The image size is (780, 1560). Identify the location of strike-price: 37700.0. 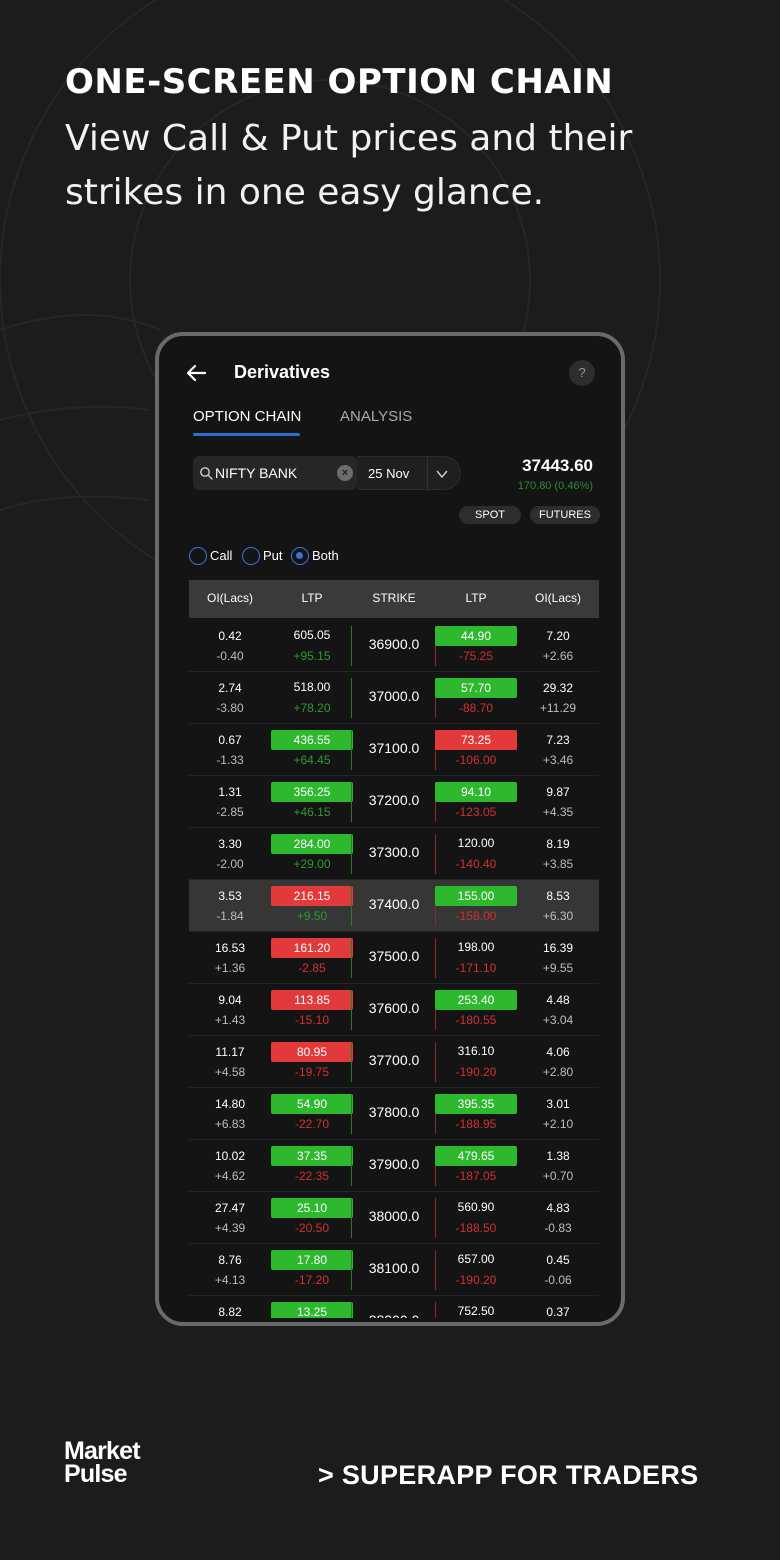
(394, 1060).